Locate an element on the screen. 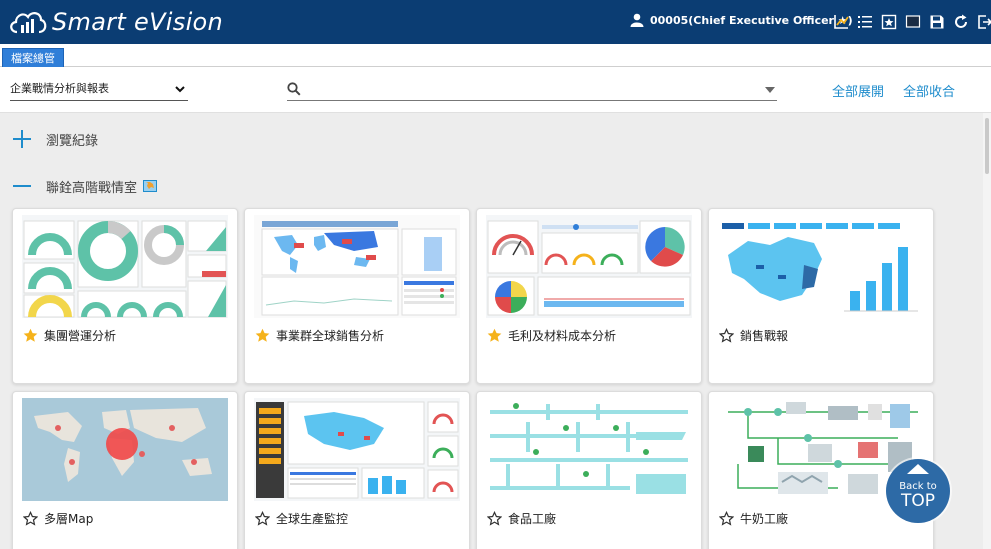 This screenshot has height=549, width=991. save-icon is located at coordinates (937, 22).